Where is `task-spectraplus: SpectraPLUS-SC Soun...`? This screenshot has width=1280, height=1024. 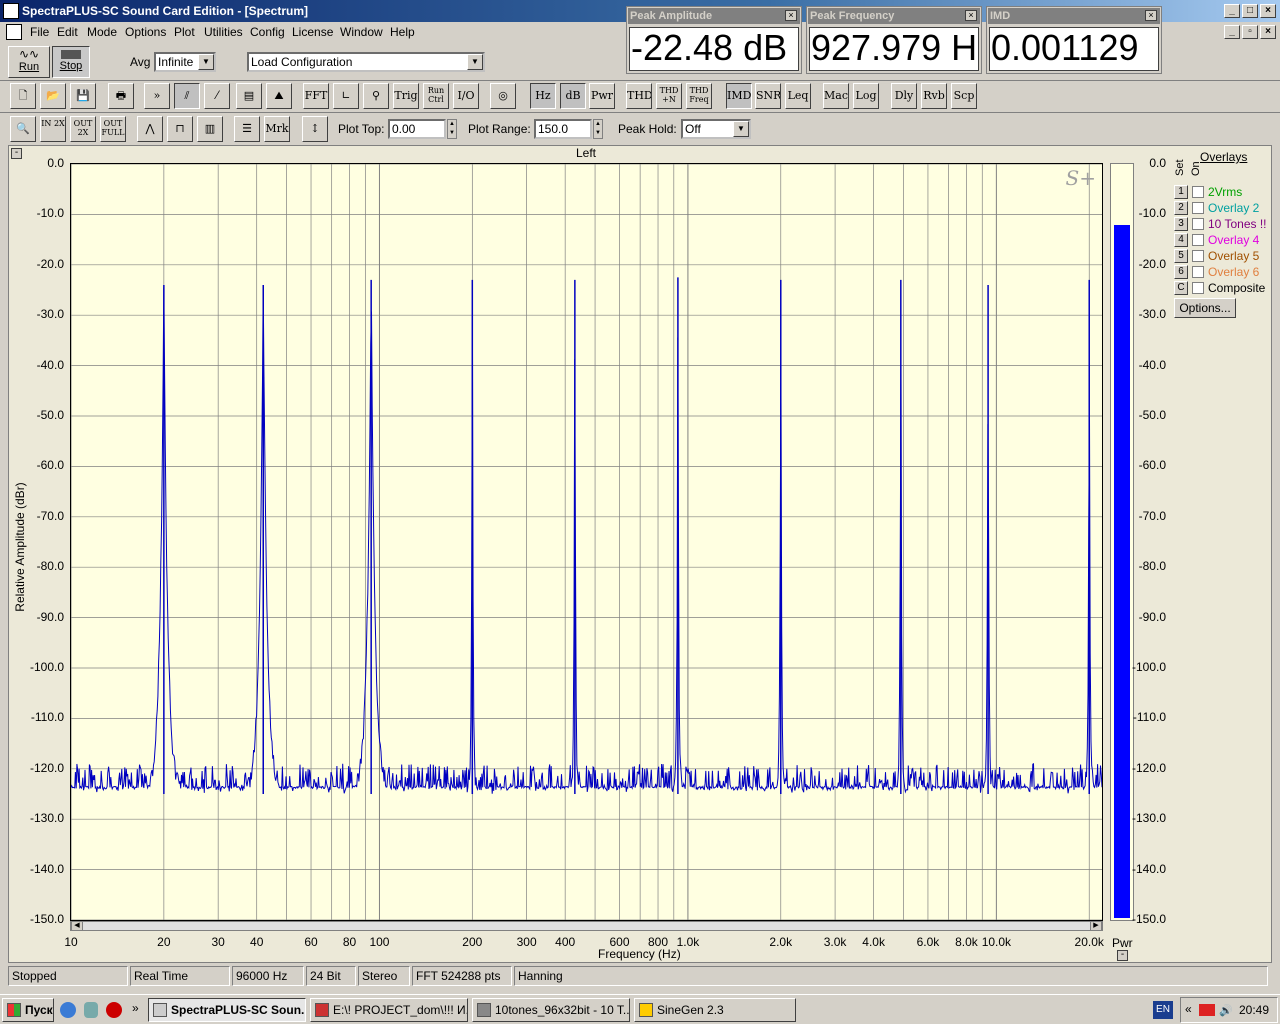 task-spectraplus: SpectraPLUS-SC Soun... is located at coordinates (227, 1010).